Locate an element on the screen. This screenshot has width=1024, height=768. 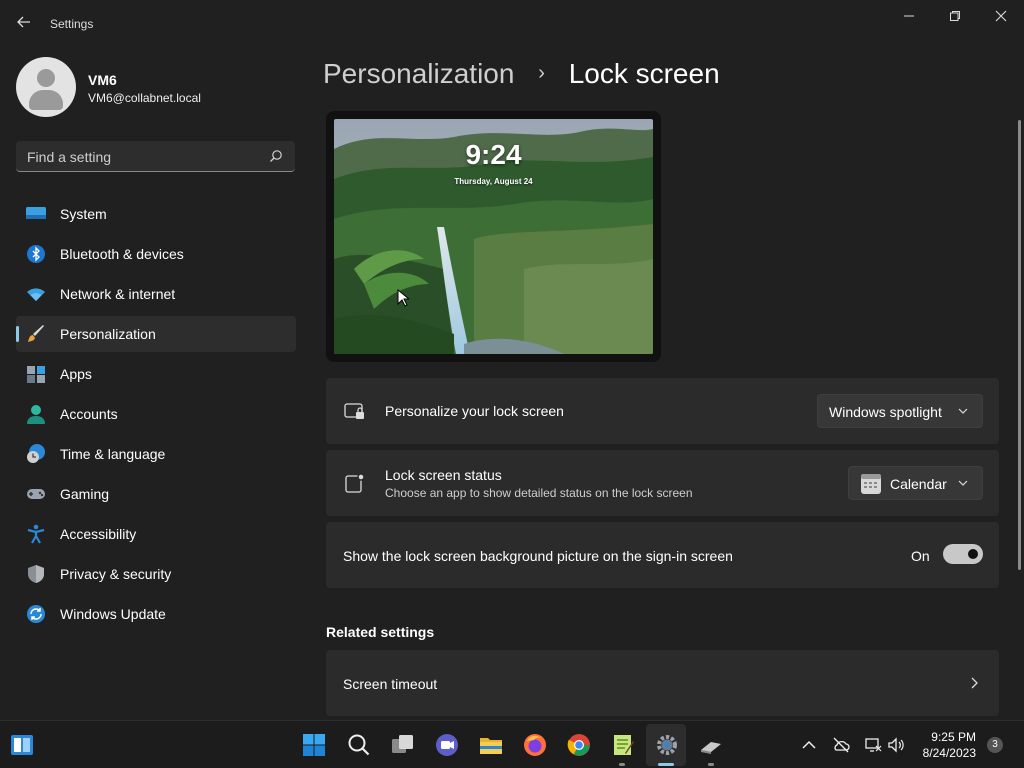
accessibility-icon is located at coordinates (36, 534).